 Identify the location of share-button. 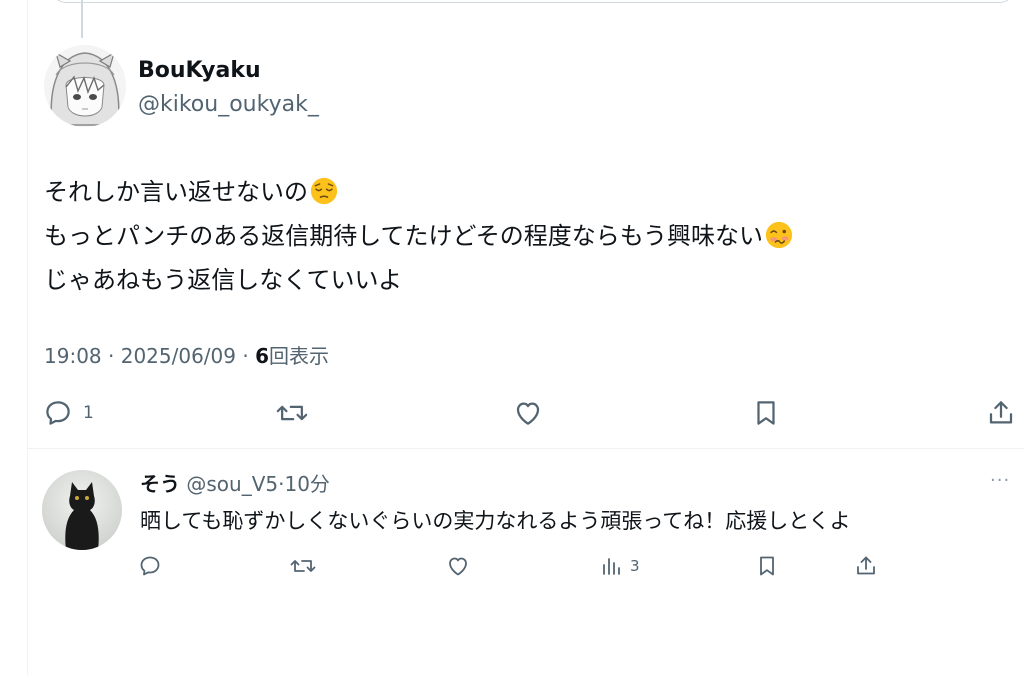
(1001, 413).